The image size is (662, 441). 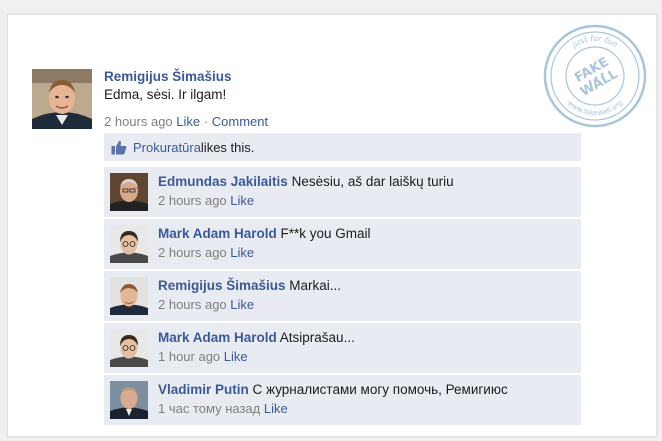 What do you see at coordinates (165, 94) in the screenshot?
I see `post-text: Edma, sėsi. Ir ilgam!` at bounding box center [165, 94].